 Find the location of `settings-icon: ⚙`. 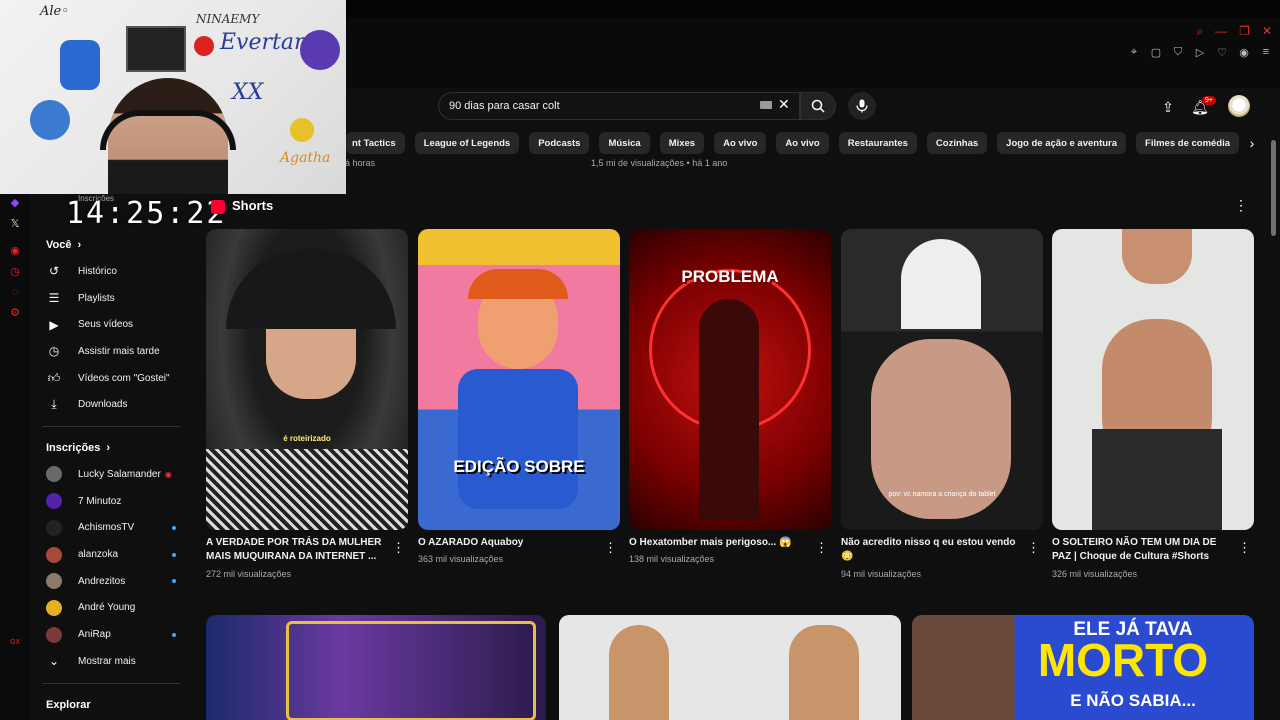

settings-icon: ⚙ is located at coordinates (15, 312).